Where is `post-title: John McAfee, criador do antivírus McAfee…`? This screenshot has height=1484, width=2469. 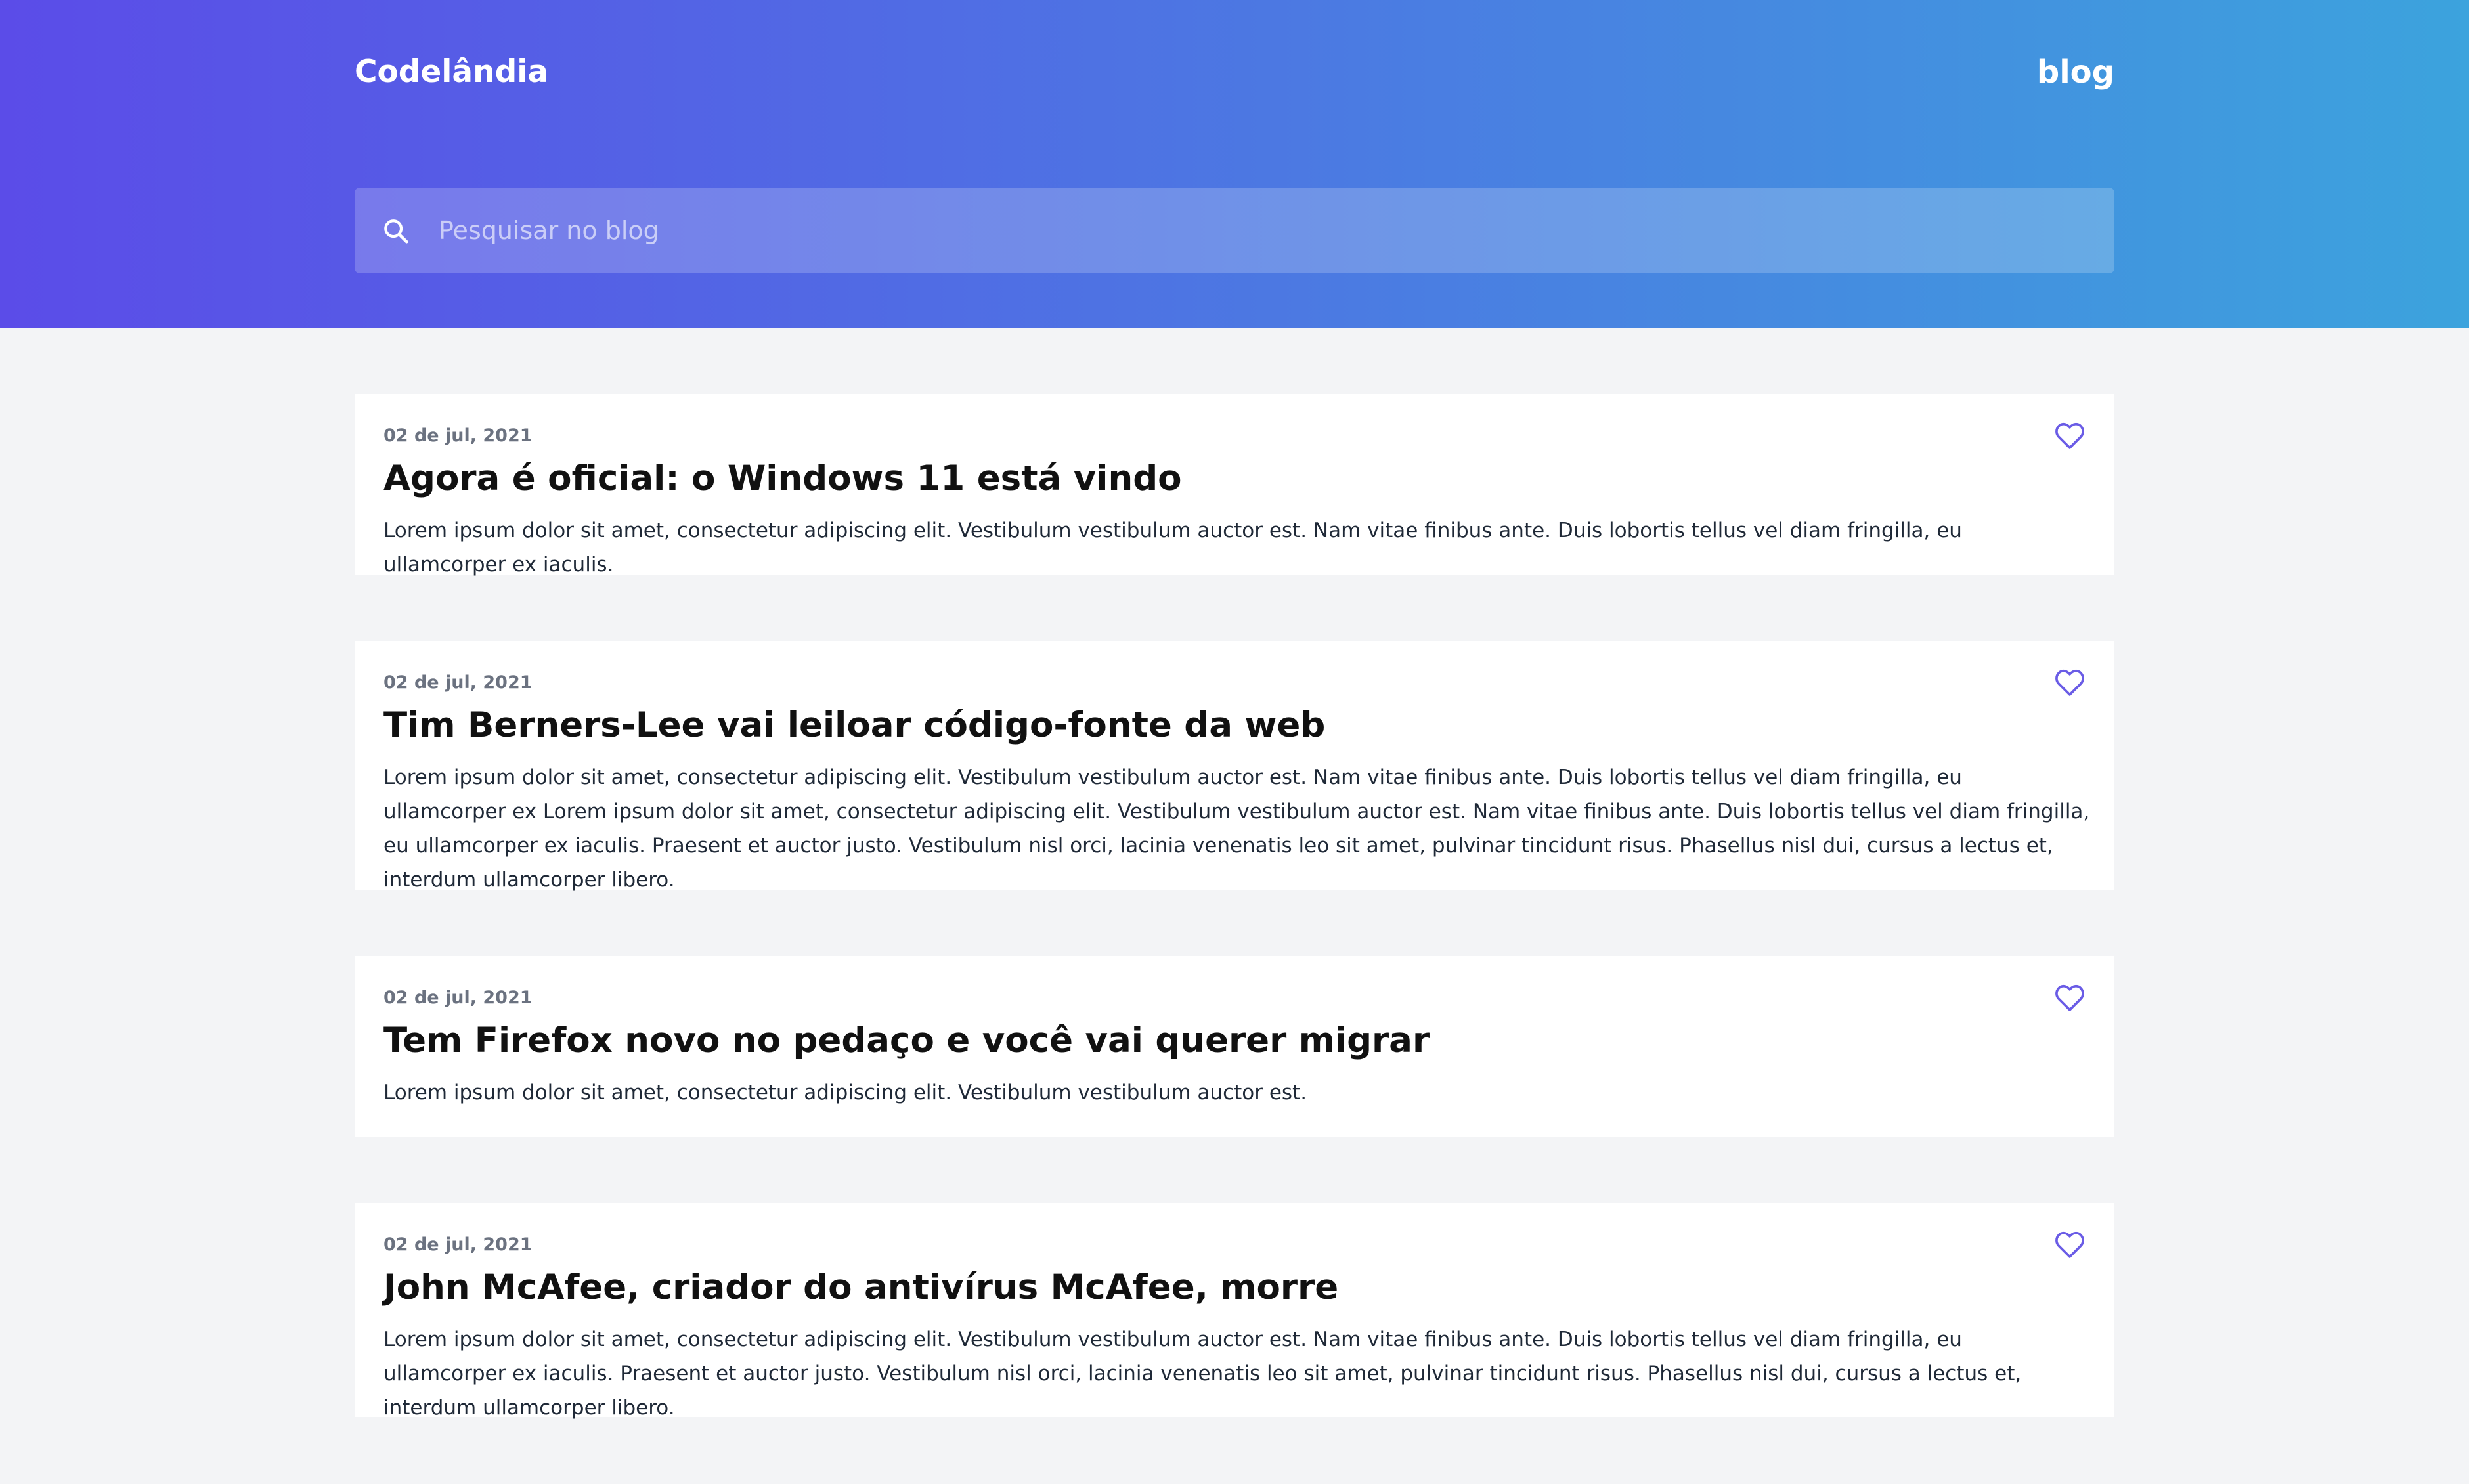 post-title: John McAfee, criador do antivírus McAfee… is located at coordinates (860, 1287).